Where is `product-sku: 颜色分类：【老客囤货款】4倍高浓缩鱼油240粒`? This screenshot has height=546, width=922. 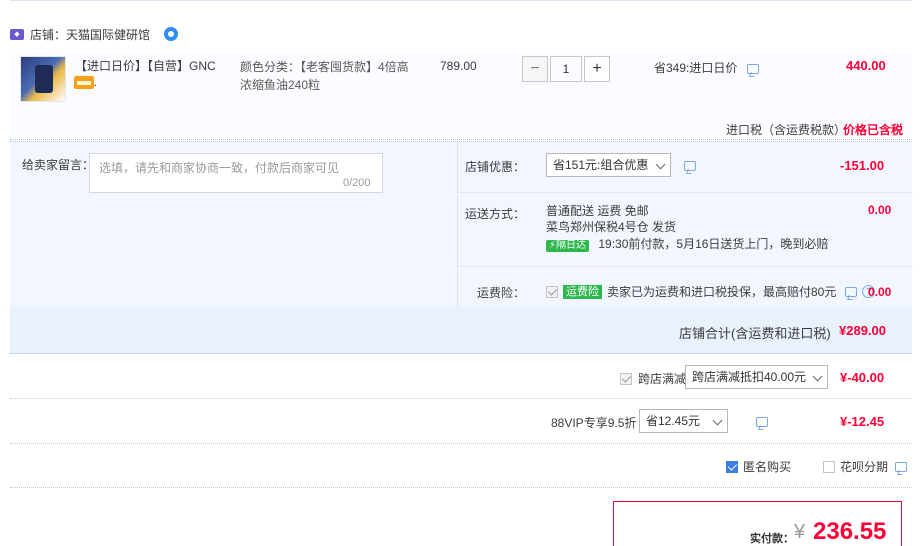 product-sku: 颜色分类：【老客囤货款】4倍高浓缩鱼油240粒 is located at coordinates (324, 76).